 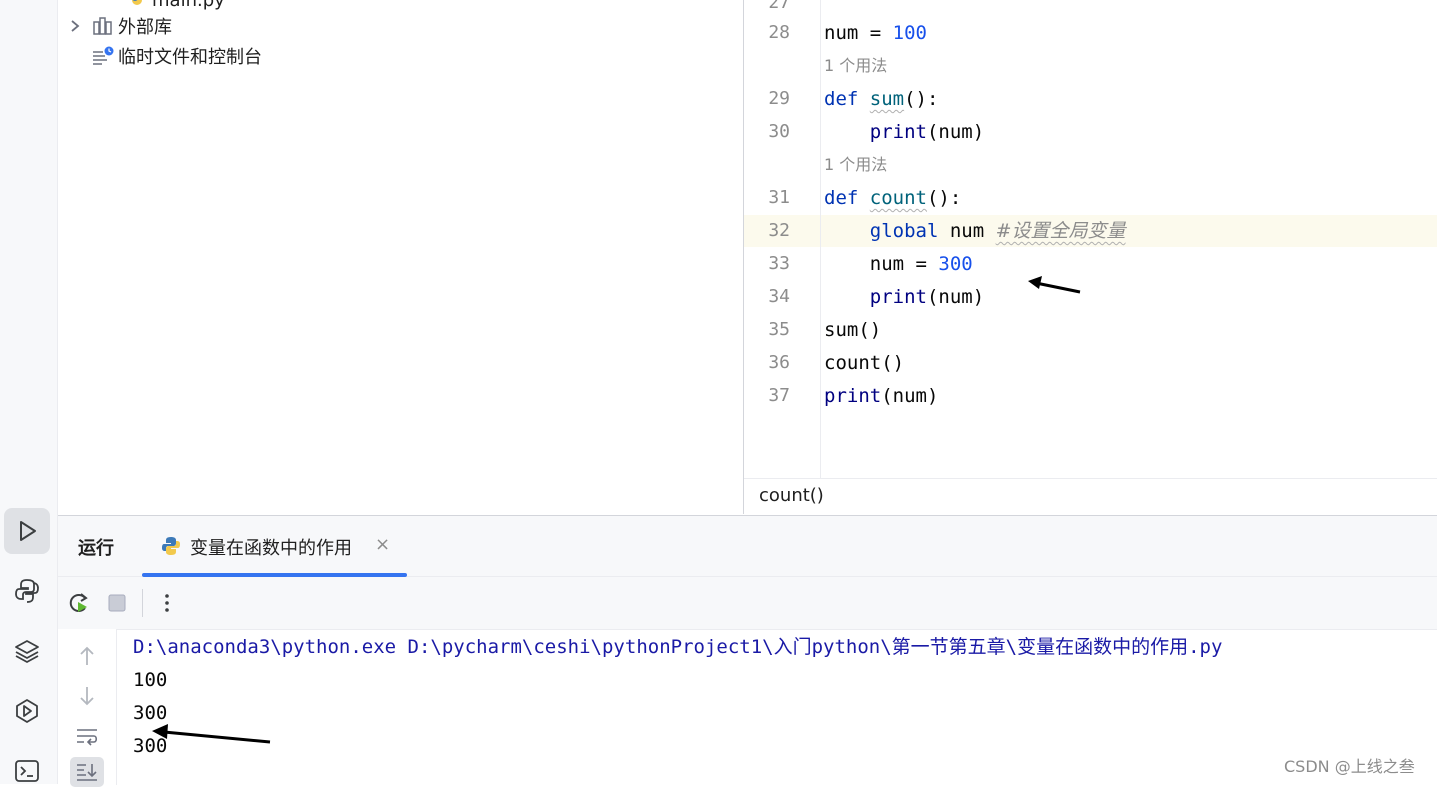 I want to click on line-number-gutter: 27 28 29 30 31 32 33 34 35 36 37, so click(x=782, y=239).